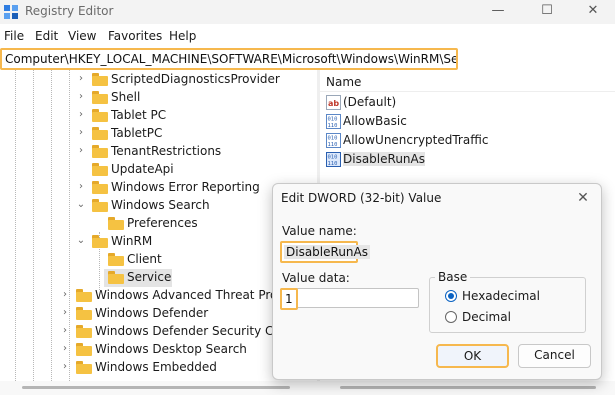 Image resolution: width=615 pixels, height=395 pixels. Describe the element at coordinates (467, 81) in the screenshot. I see `column-header-row` at that location.